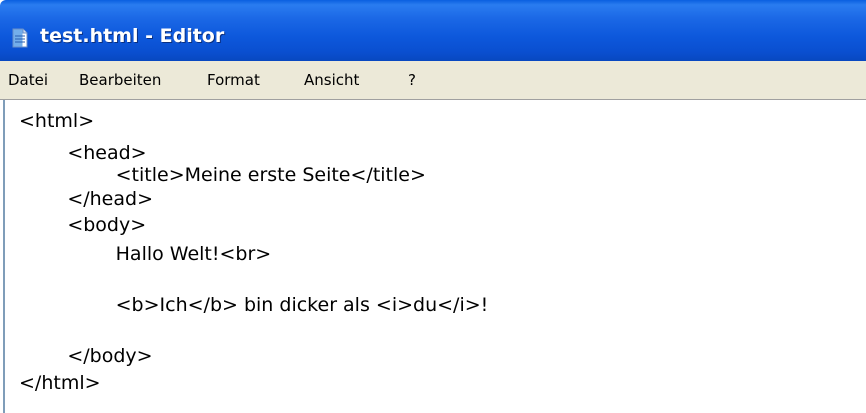 This screenshot has height=413, width=866. I want to click on code-line: <b>Ich</b> bin dicker als <i>du</i>!, so click(254, 305).